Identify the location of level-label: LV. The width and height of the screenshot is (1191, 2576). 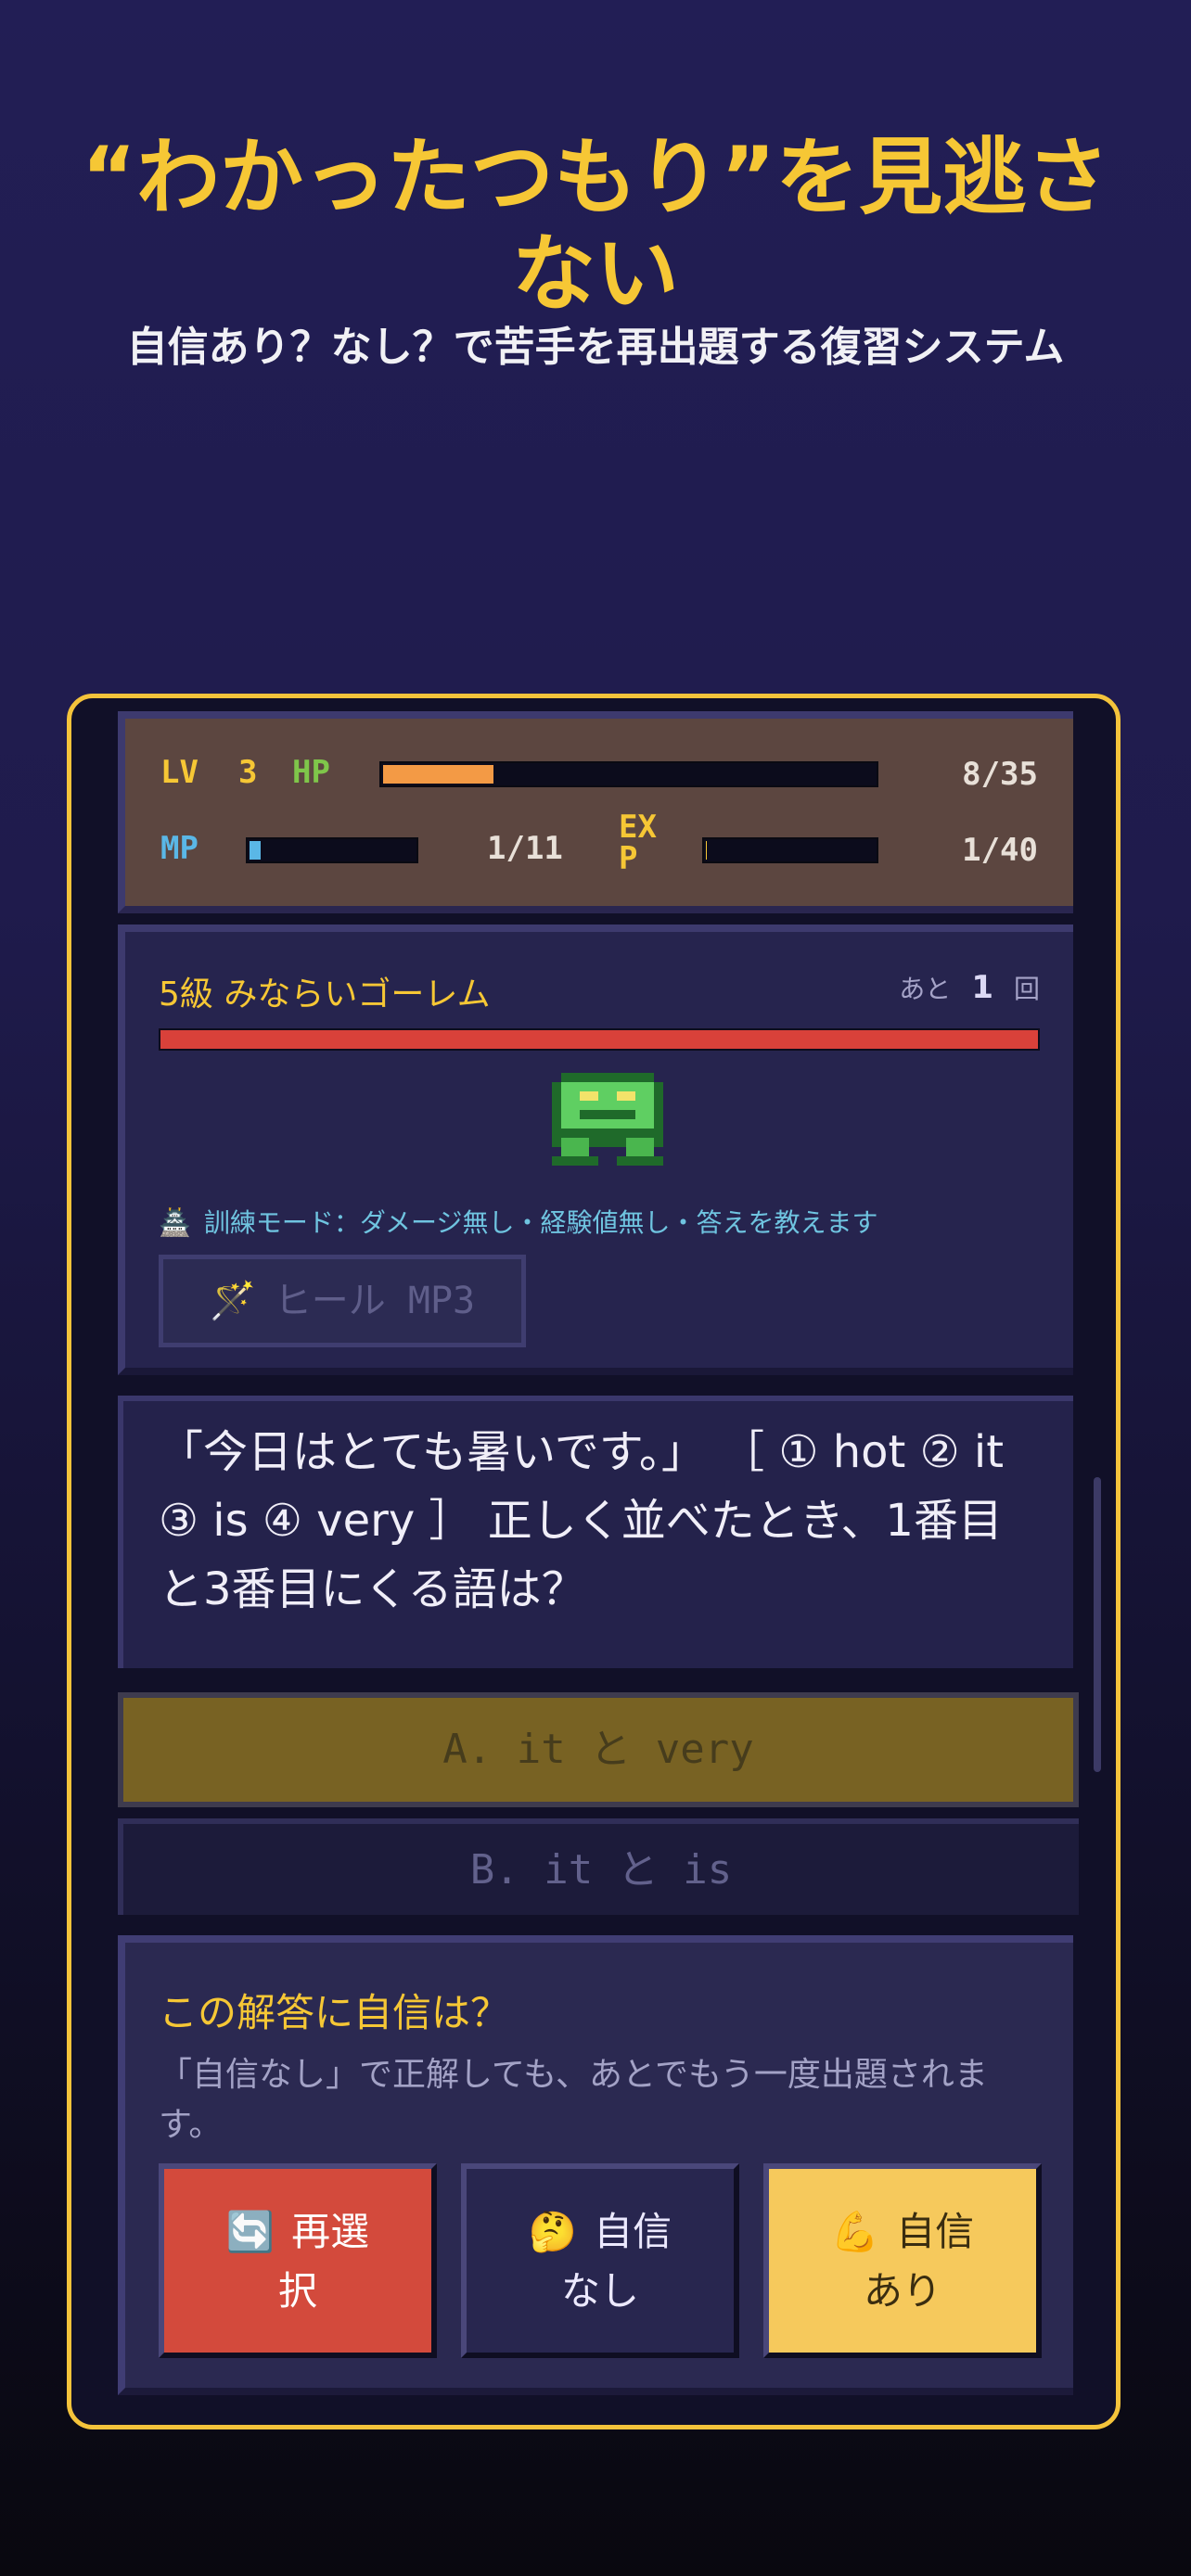
(179, 772).